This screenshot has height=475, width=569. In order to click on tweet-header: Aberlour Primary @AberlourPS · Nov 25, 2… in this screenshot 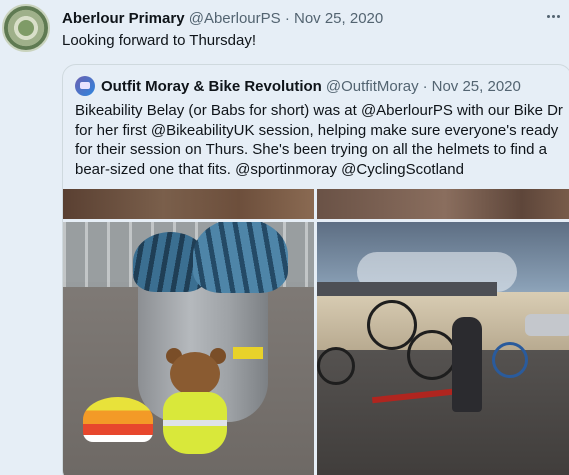, I will do `click(222, 18)`.